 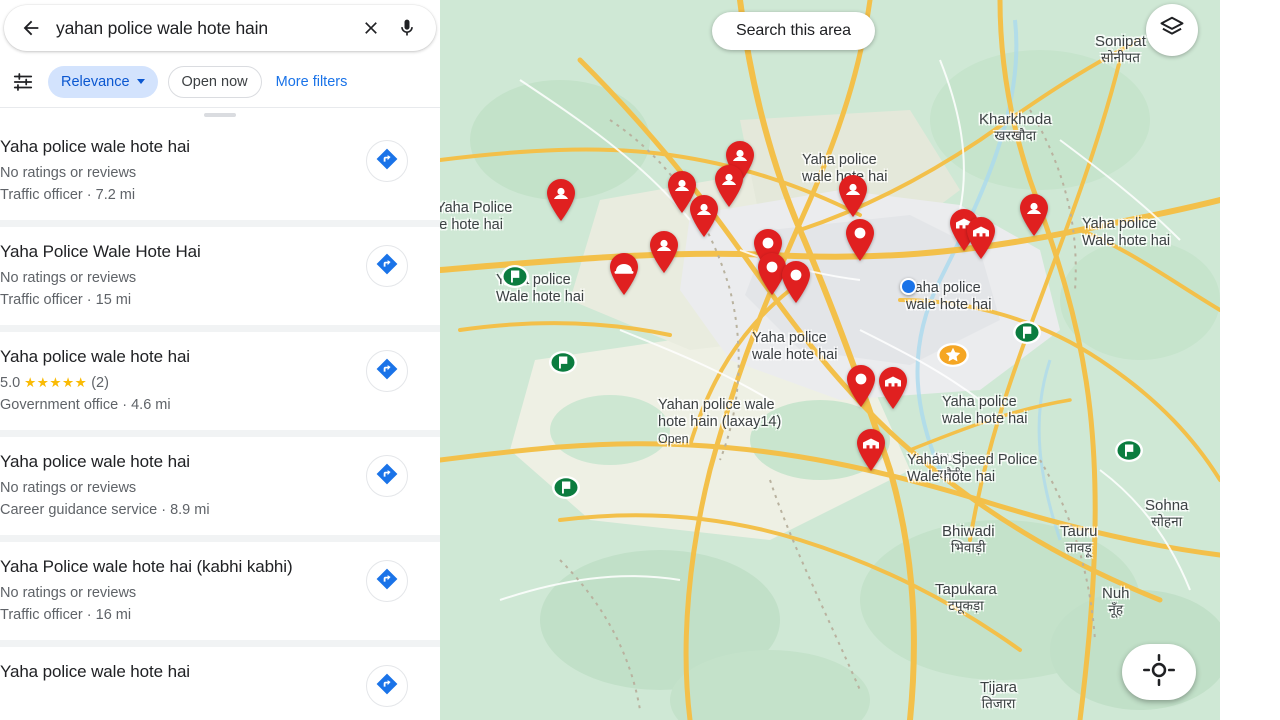 I want to click on result-meta: Traffic officer · 7.2 mi, so click(x=176, y=195).